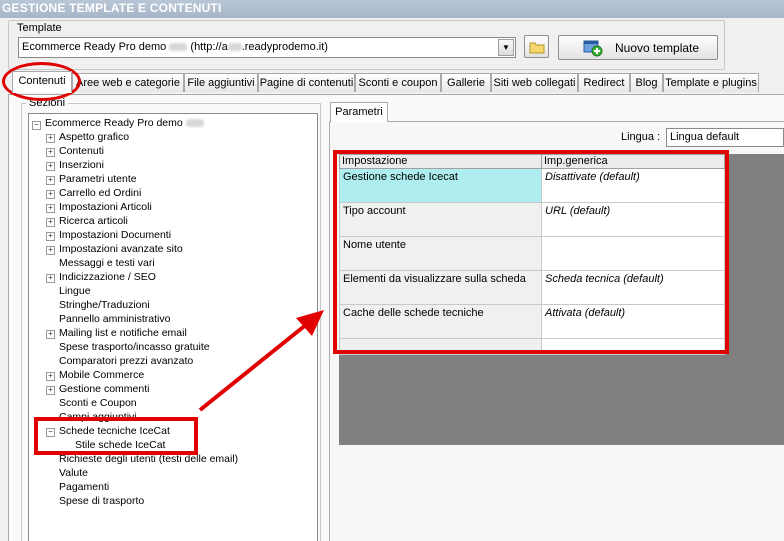  Describe the element at coordinates (126, 361) in the screenshot. I see `tree-item: Comparatori prezzi avanzato` at that location.